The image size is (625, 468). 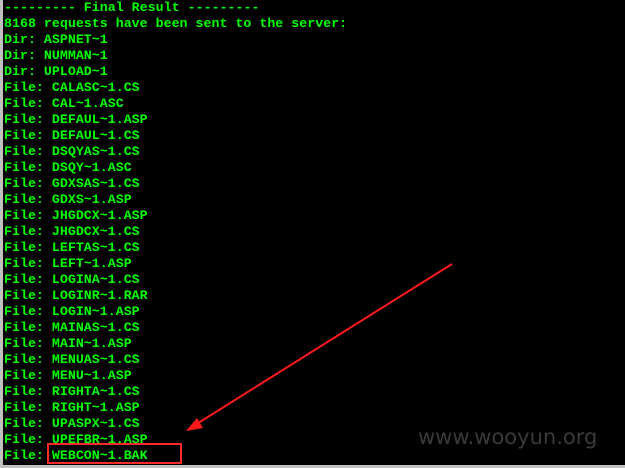 I want to click on highlight-box, so click(x=114, y=453).